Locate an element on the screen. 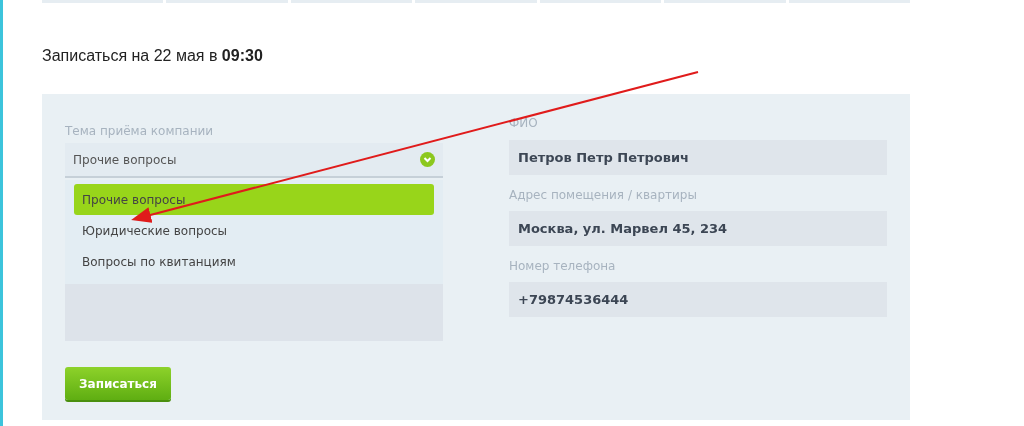 The image size is (1024, 426). dropdown-option: Юридические вопросы is located at coordinates (254, 230).